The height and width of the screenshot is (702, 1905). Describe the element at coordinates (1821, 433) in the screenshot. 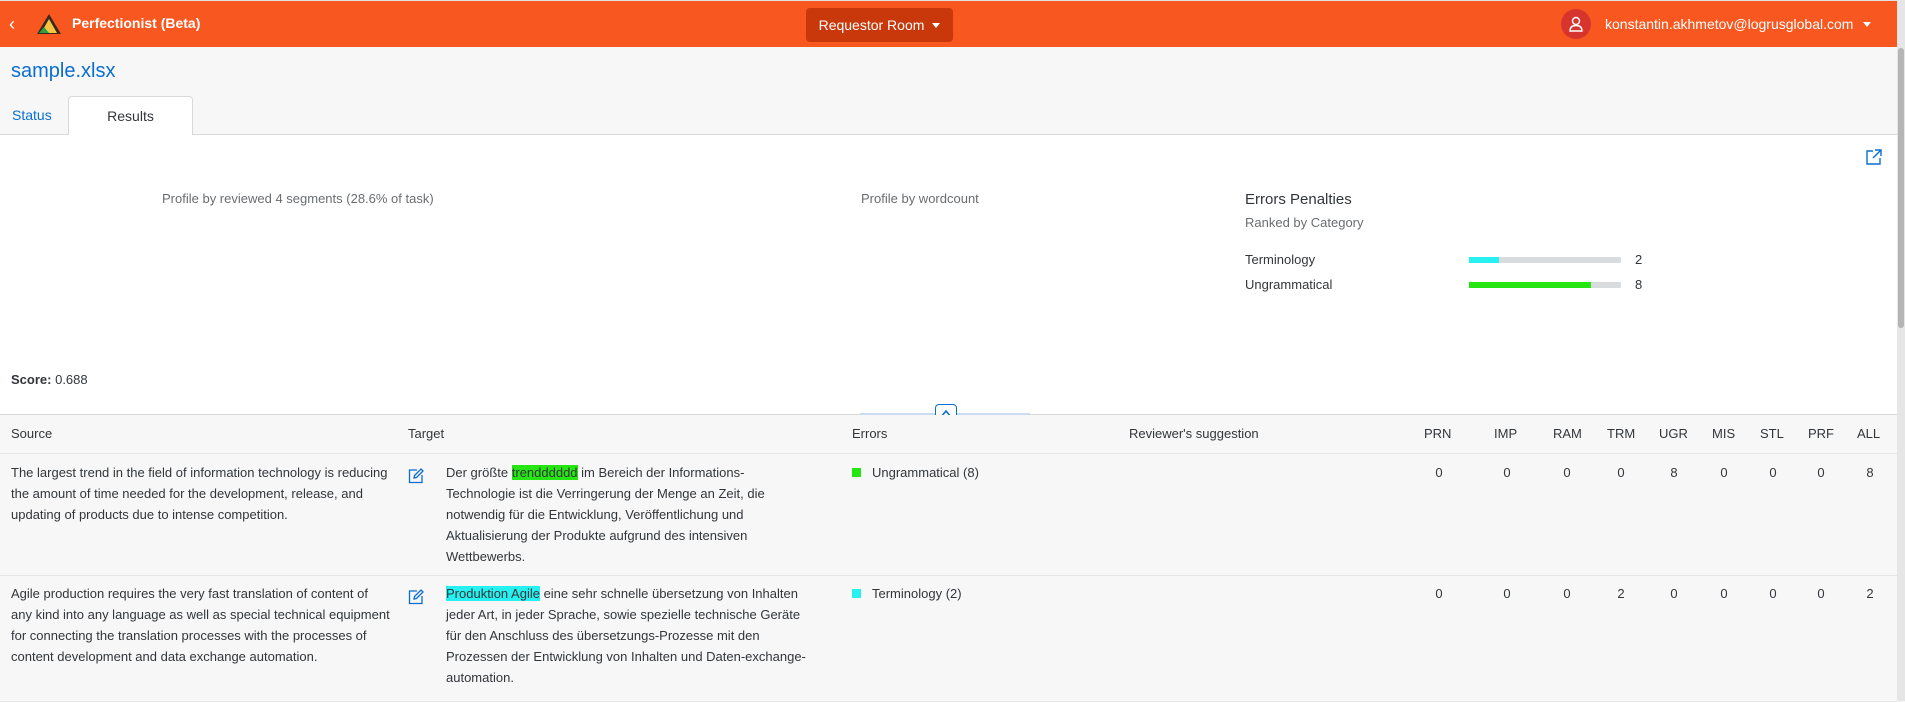

I see `column-header-prf: PRF` at that location.